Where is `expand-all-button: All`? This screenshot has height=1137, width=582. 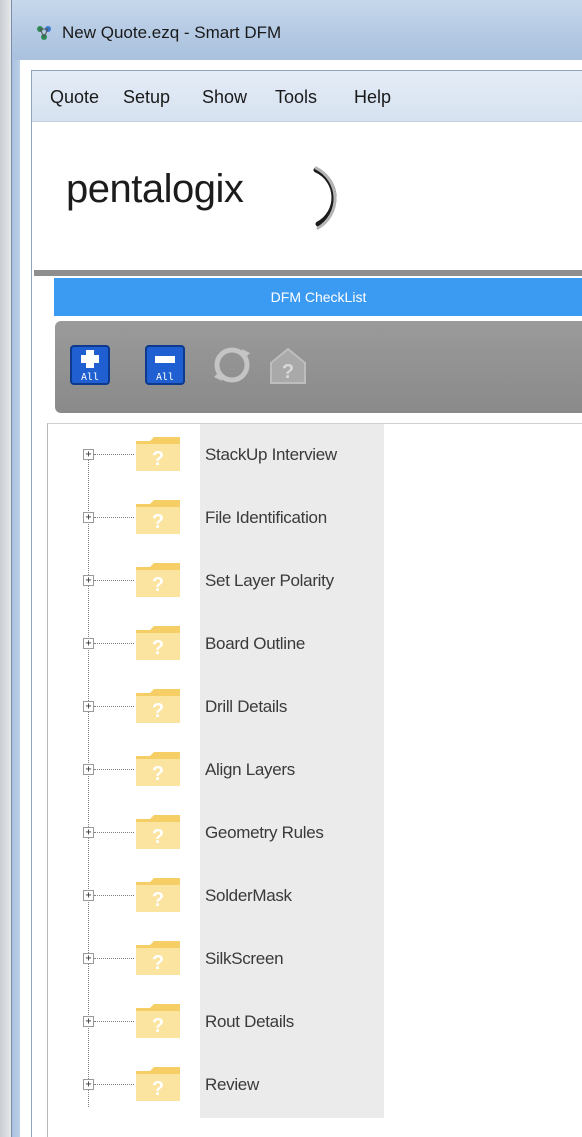
expand-all-button: All is located at coordinates (90, 365).